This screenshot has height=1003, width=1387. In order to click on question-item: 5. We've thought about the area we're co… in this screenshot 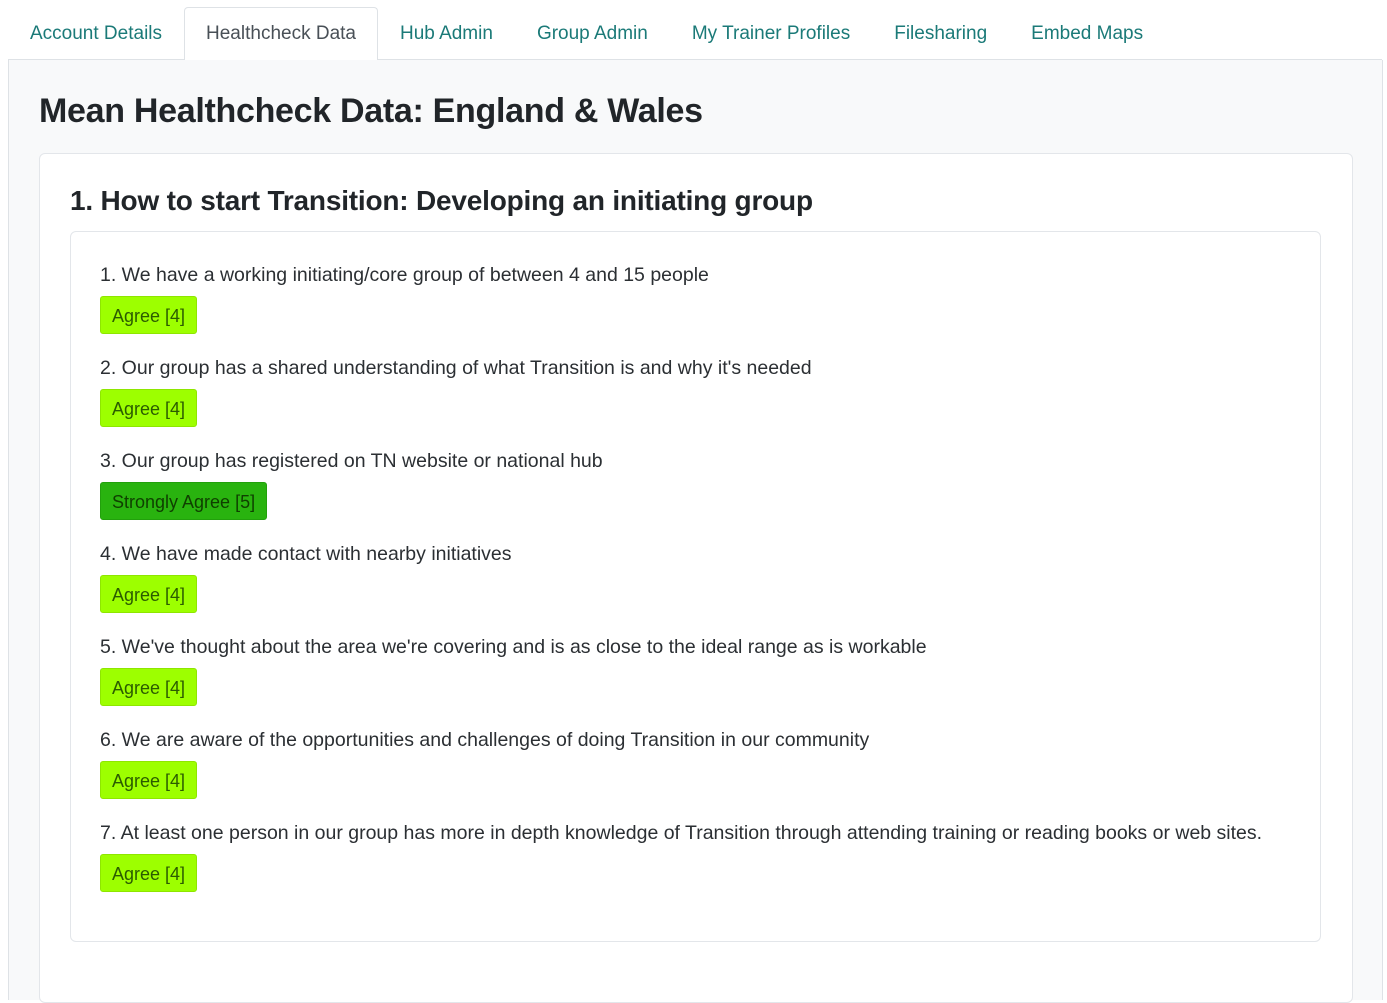, I will do `click(513, 670)`.